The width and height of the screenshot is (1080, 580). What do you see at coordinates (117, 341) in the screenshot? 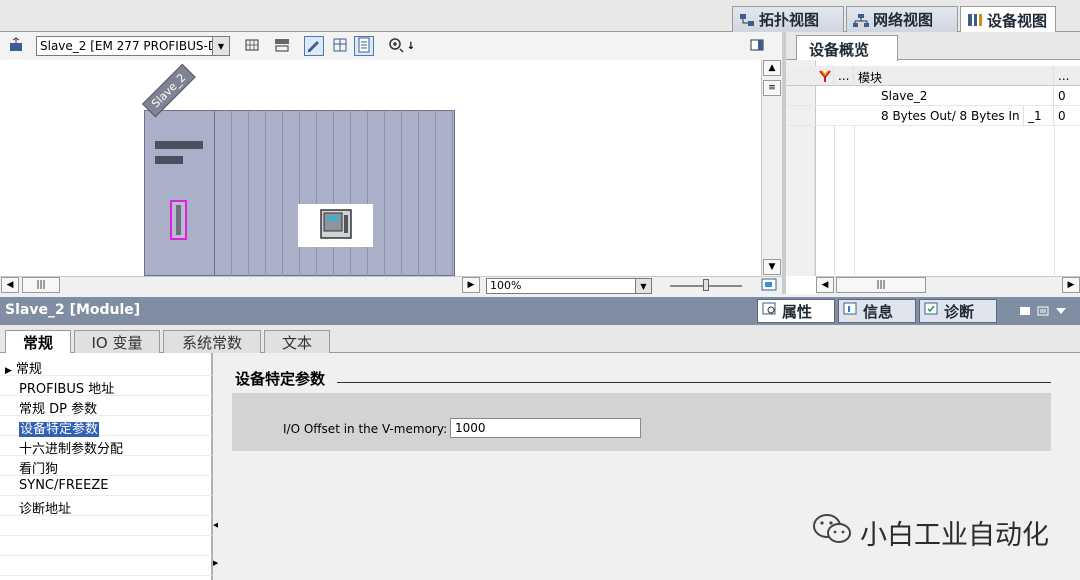
I see `tab-io-tags: IO 变量` at bounding box center [117, 341].